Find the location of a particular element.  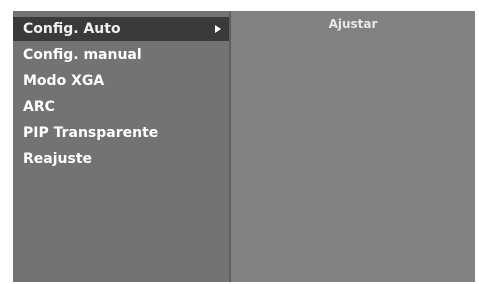

submenu-ajustar: Ajustar is located at coordinates (353, 24).